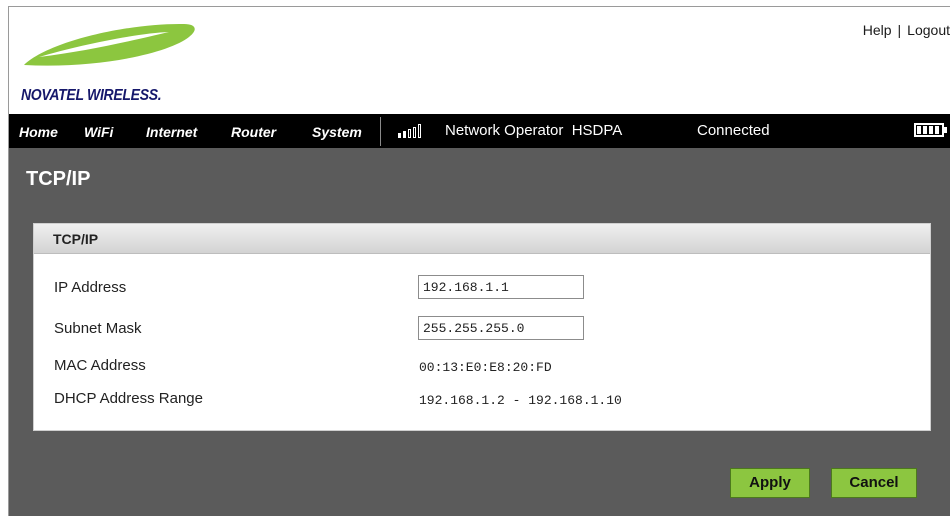  Describe the element at coordinates (90, 287) in the screenshot. I see `ip-address-label: IP Address` at that location.